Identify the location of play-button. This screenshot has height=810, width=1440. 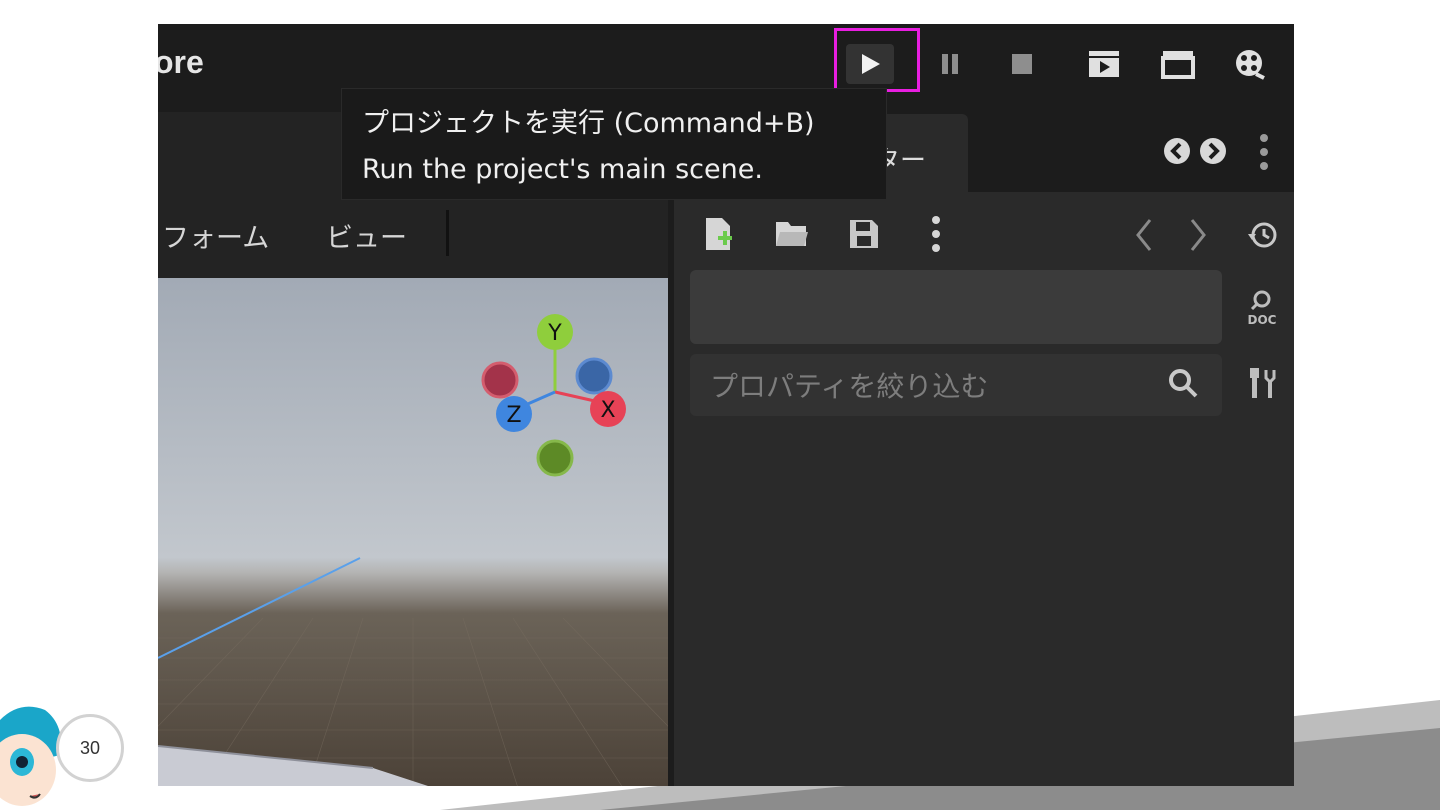
(870, 64).